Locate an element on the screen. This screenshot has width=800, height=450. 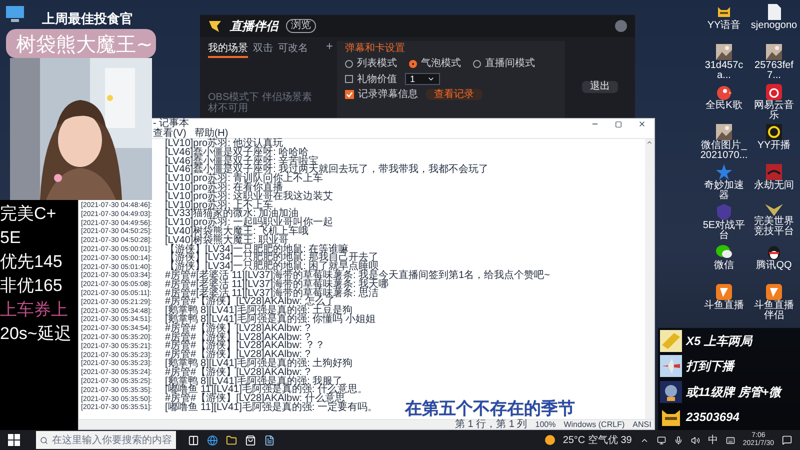
banner-text: 23503694 is located at coordinates (713, 417).